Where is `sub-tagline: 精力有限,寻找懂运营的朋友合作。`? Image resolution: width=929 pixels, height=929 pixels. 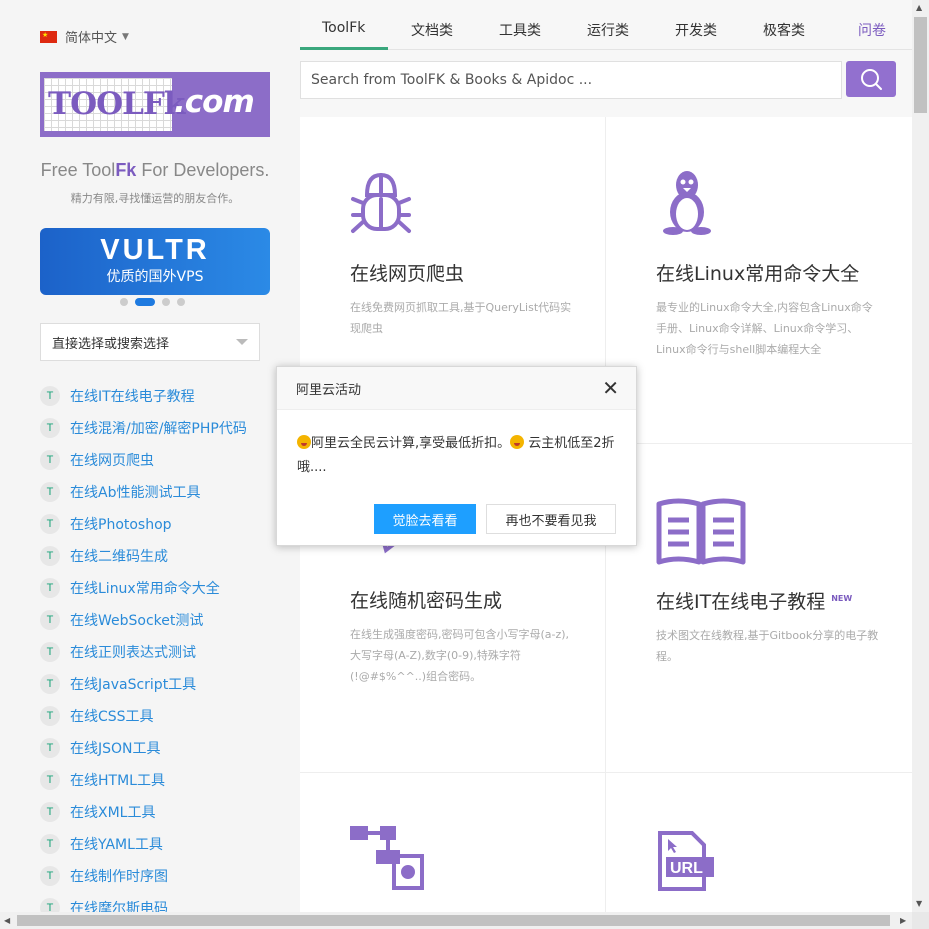
sub-tagline: 精力有限,寻找懂运营的朋友合作。 is located at coordinates (155, 198).